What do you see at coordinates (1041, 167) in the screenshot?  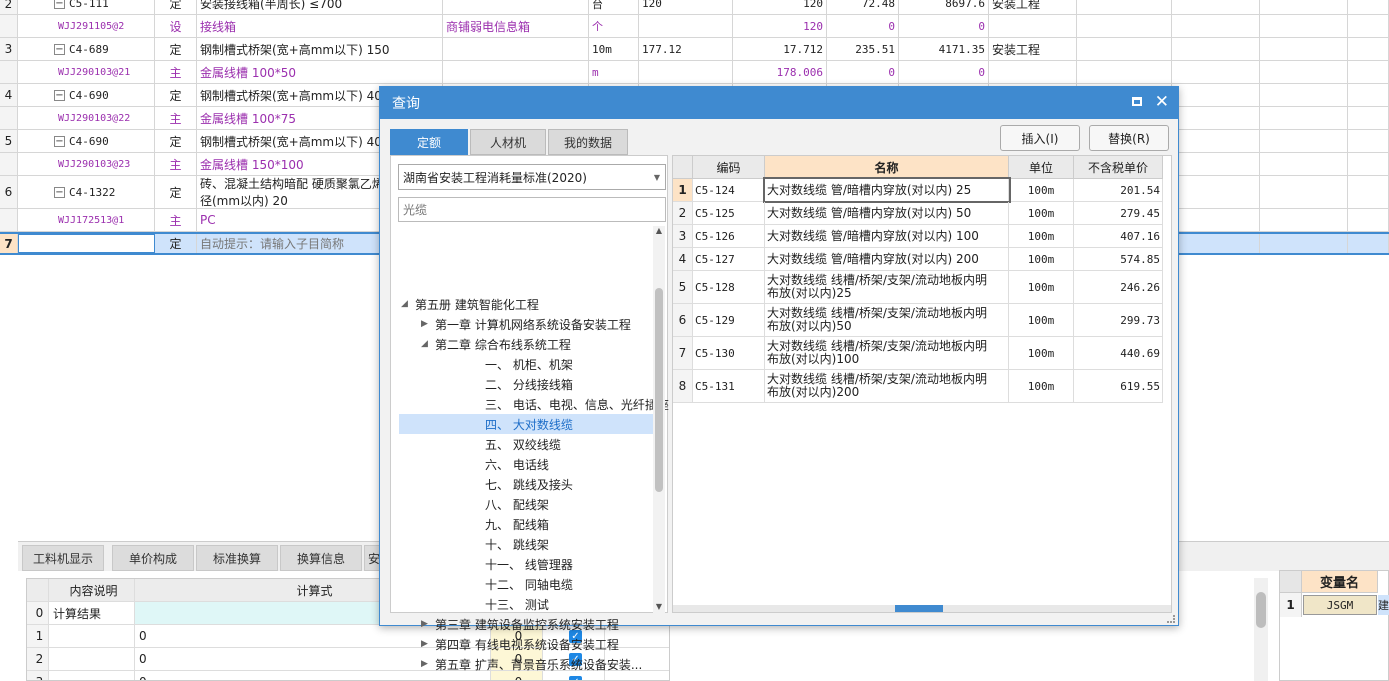 I see `results-header-cell: 单位` at bounding box center [1041, 167].